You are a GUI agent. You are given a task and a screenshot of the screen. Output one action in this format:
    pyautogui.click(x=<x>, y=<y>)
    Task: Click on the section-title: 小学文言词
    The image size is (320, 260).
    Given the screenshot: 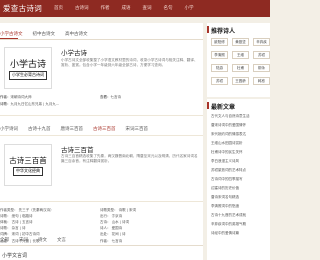 What is the action you would take?
    pyautogui.click(x=15, y=256)
    